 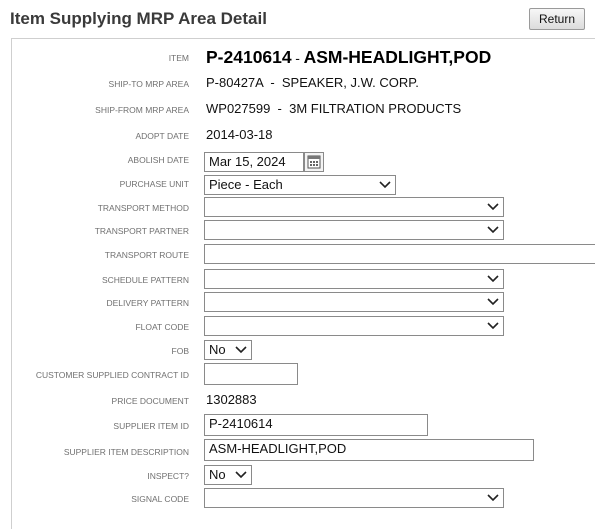 What do you see at coordinates (557, 19) in the screenshot?
I see `return-button: Return` at bounding box center [557, 19].